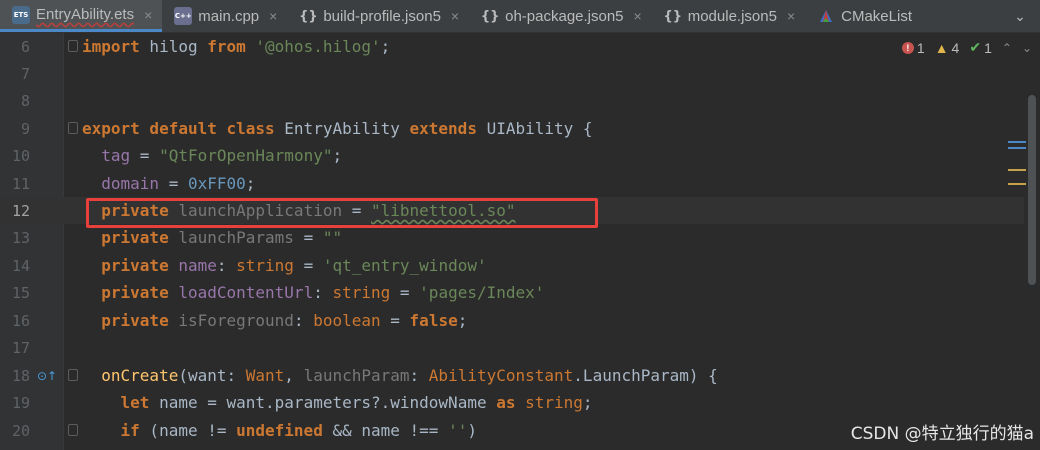 The image size is (1040, 450). What do you see at coordinates (512, 155) in the screenshot?
I see `code-line: 10 tag = "QtForOpenHarmony";` at bounding box center [512, 155].